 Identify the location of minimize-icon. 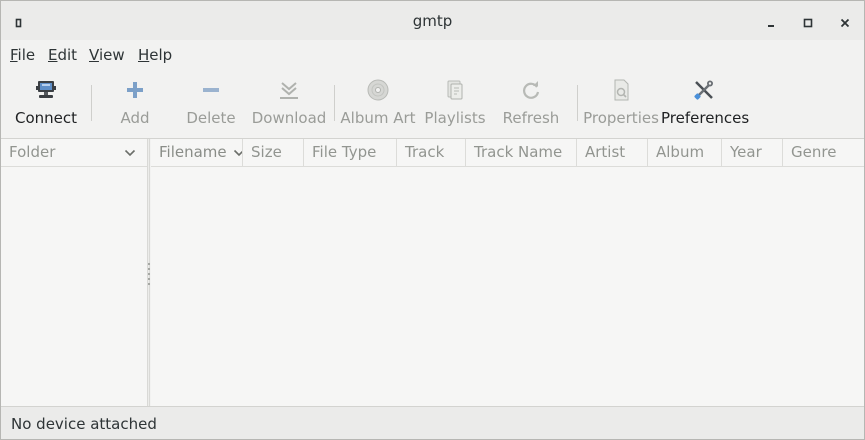
(771, 20).